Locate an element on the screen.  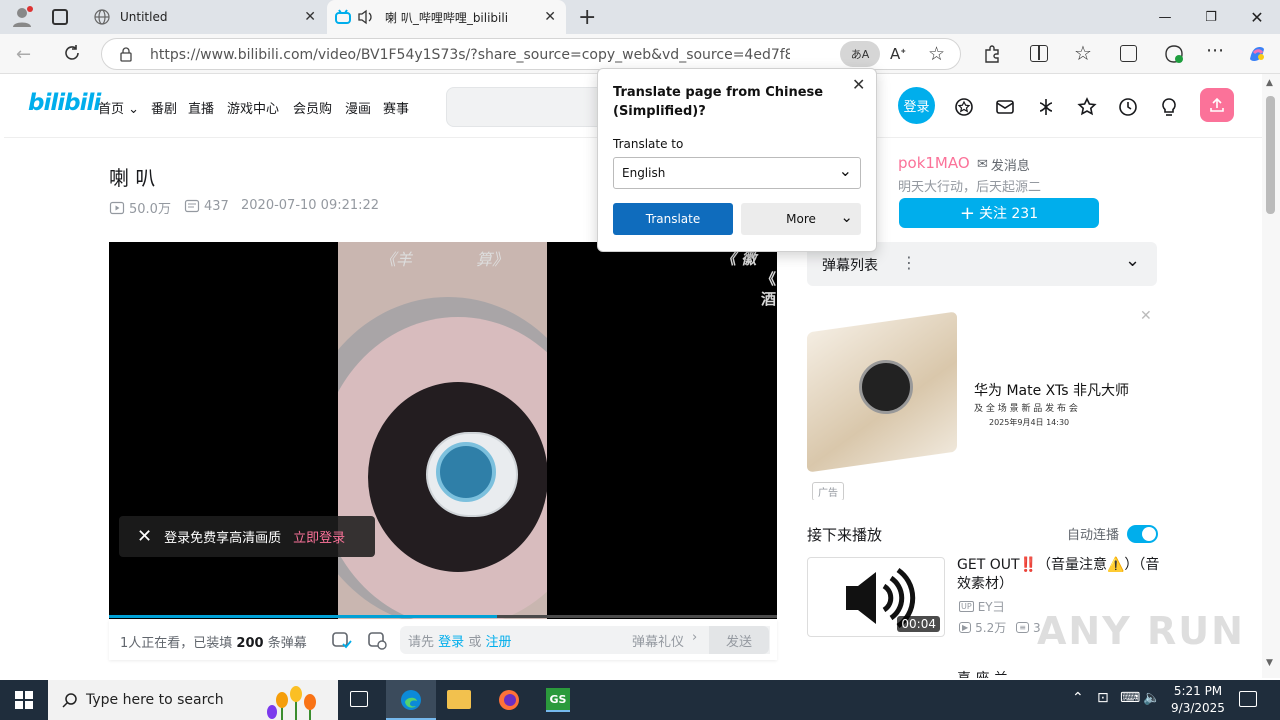
network-icon: ⊡ is located at coordinates (1103, 698).